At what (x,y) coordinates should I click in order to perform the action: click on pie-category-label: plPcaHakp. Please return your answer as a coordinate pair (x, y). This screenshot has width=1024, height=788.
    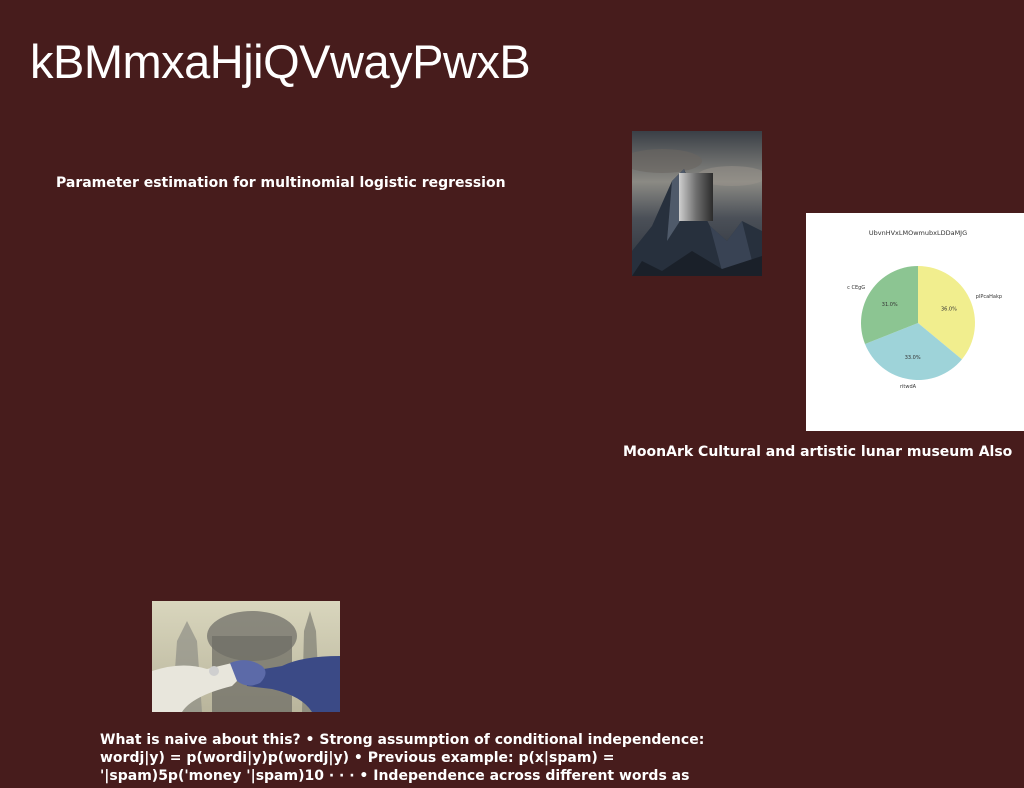
    Looking at the image, I should click on (989, 297).